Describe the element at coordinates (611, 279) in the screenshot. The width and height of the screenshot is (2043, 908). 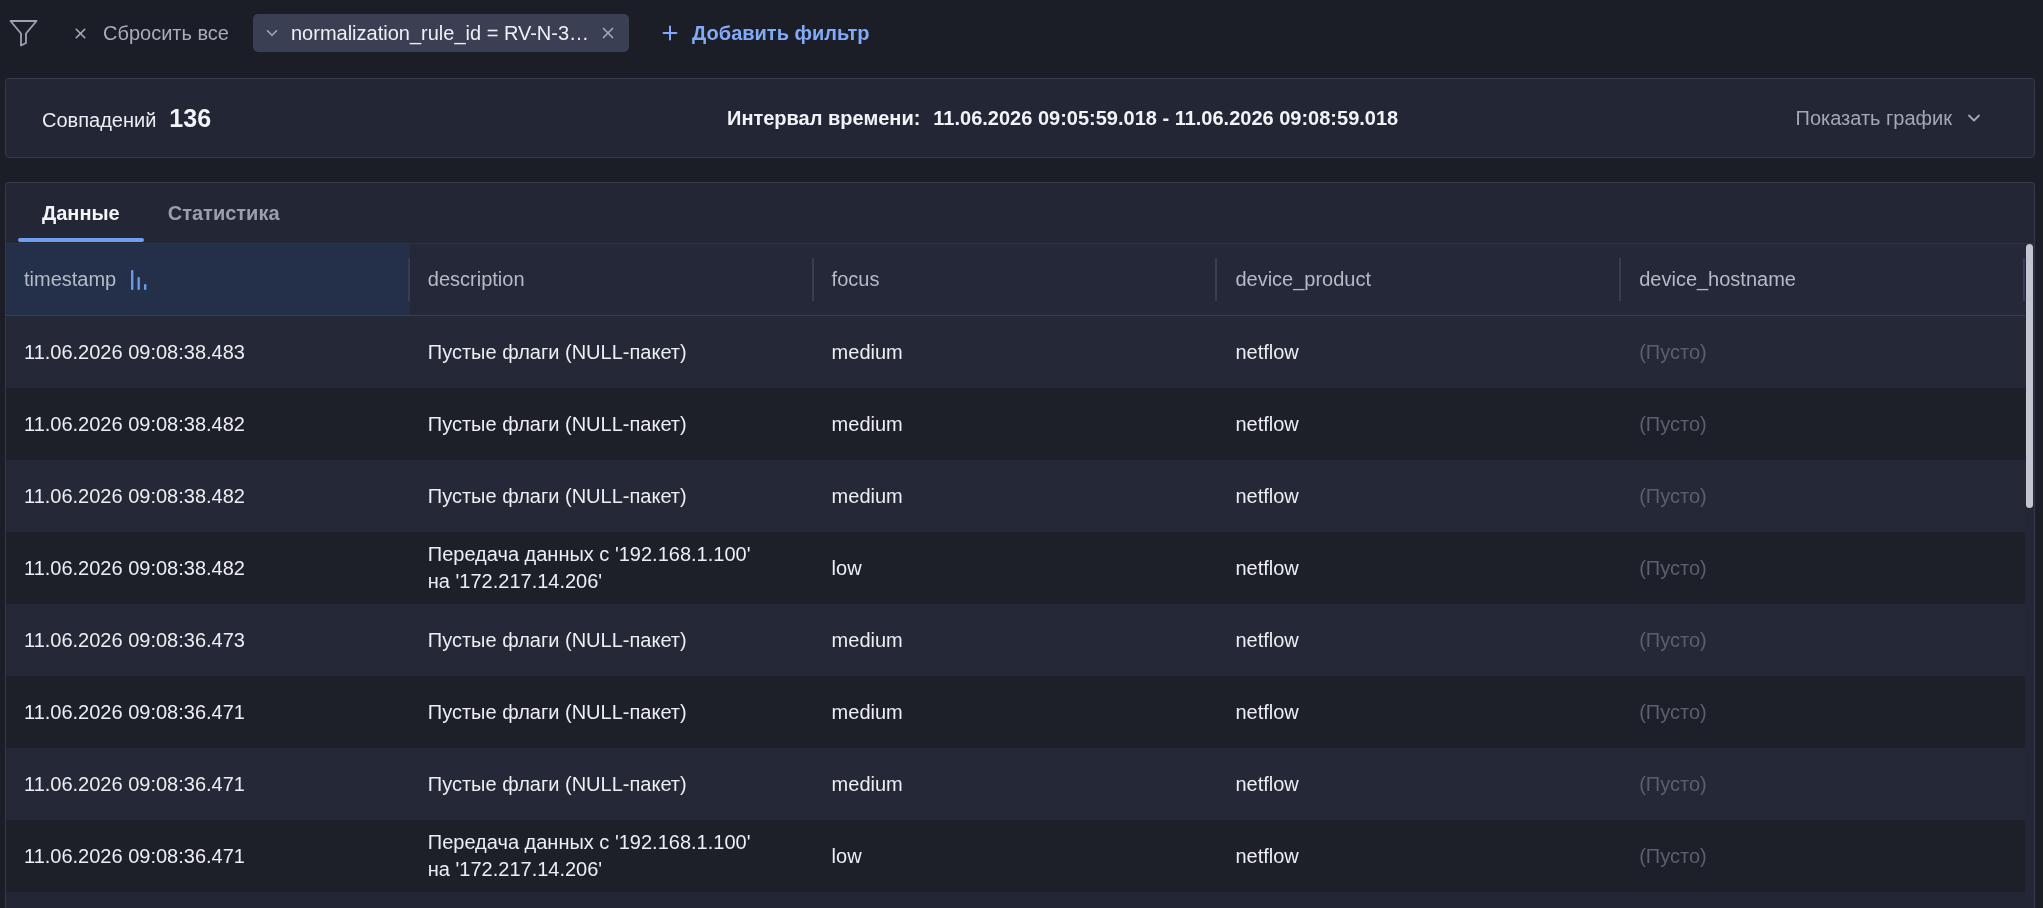
I see `column-header: description` at that location.